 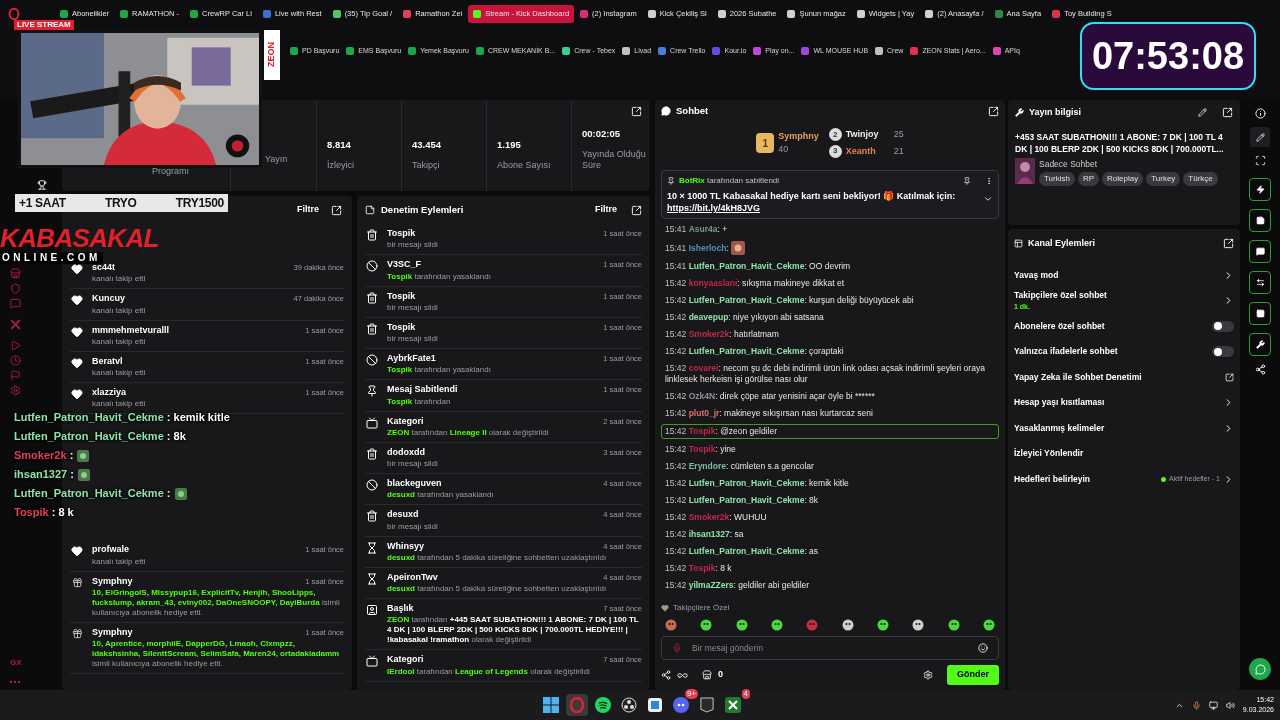 I want to click on chat-bubble-button, so click(x=1260, y=669).